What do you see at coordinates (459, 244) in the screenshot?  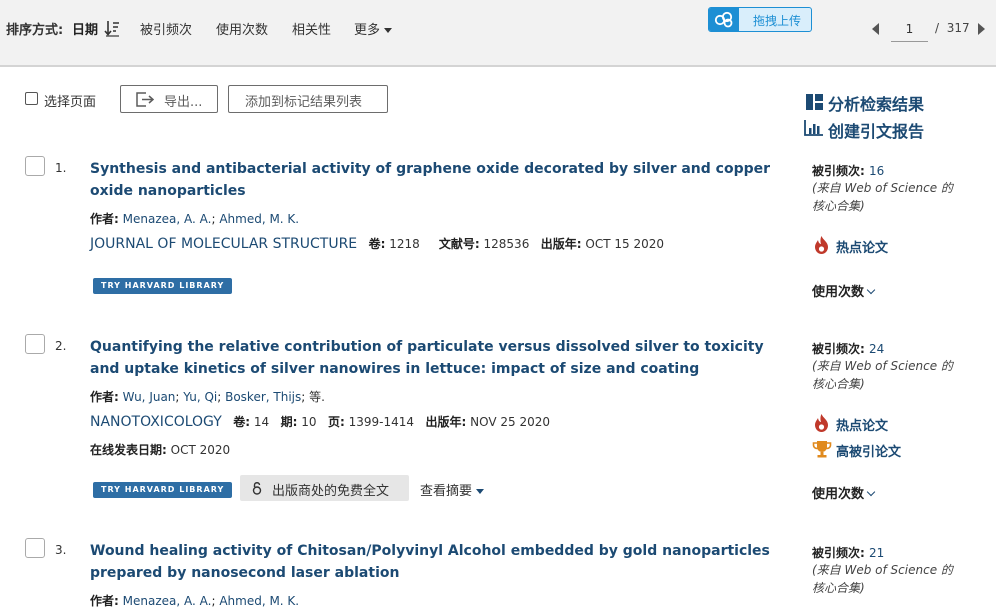 I see `article-number-label: 文献号:` at bounding box center [459, 244].